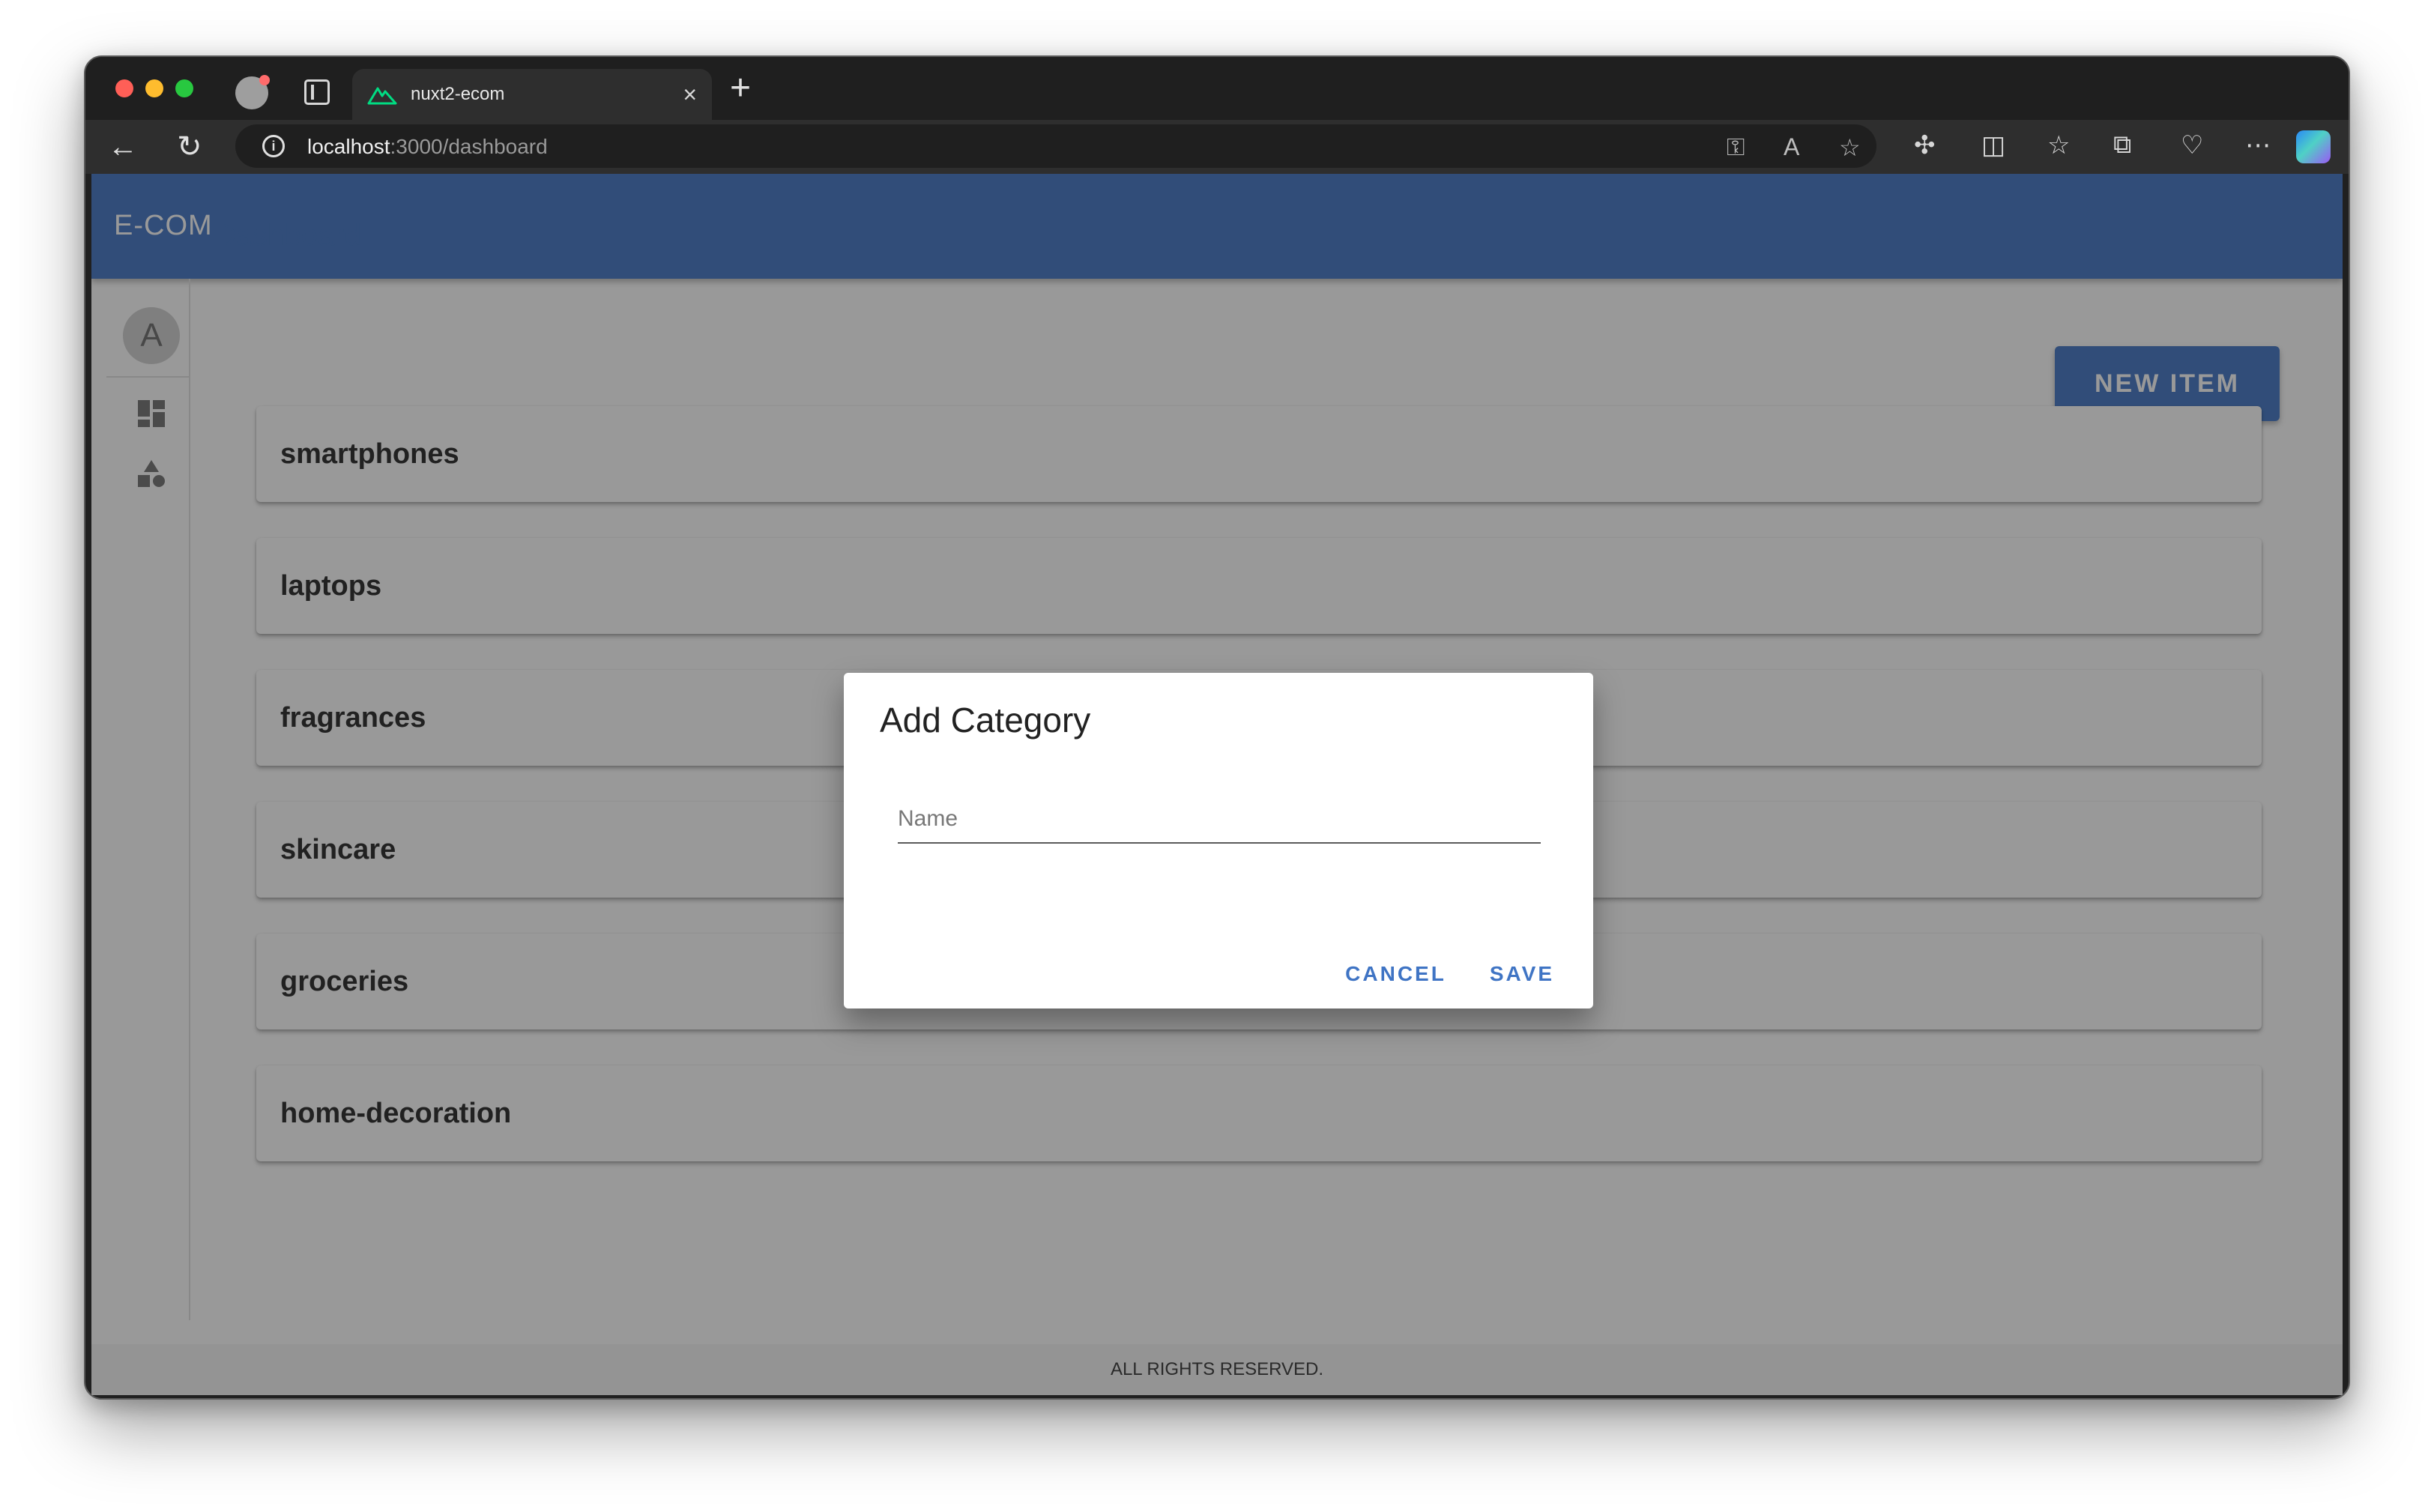 The height and width of the screenshot is (1512, 2434). Describe the element at coordinates (1993, 145) in the screenshot. I see `split-screen-icon: ◫` at that location.